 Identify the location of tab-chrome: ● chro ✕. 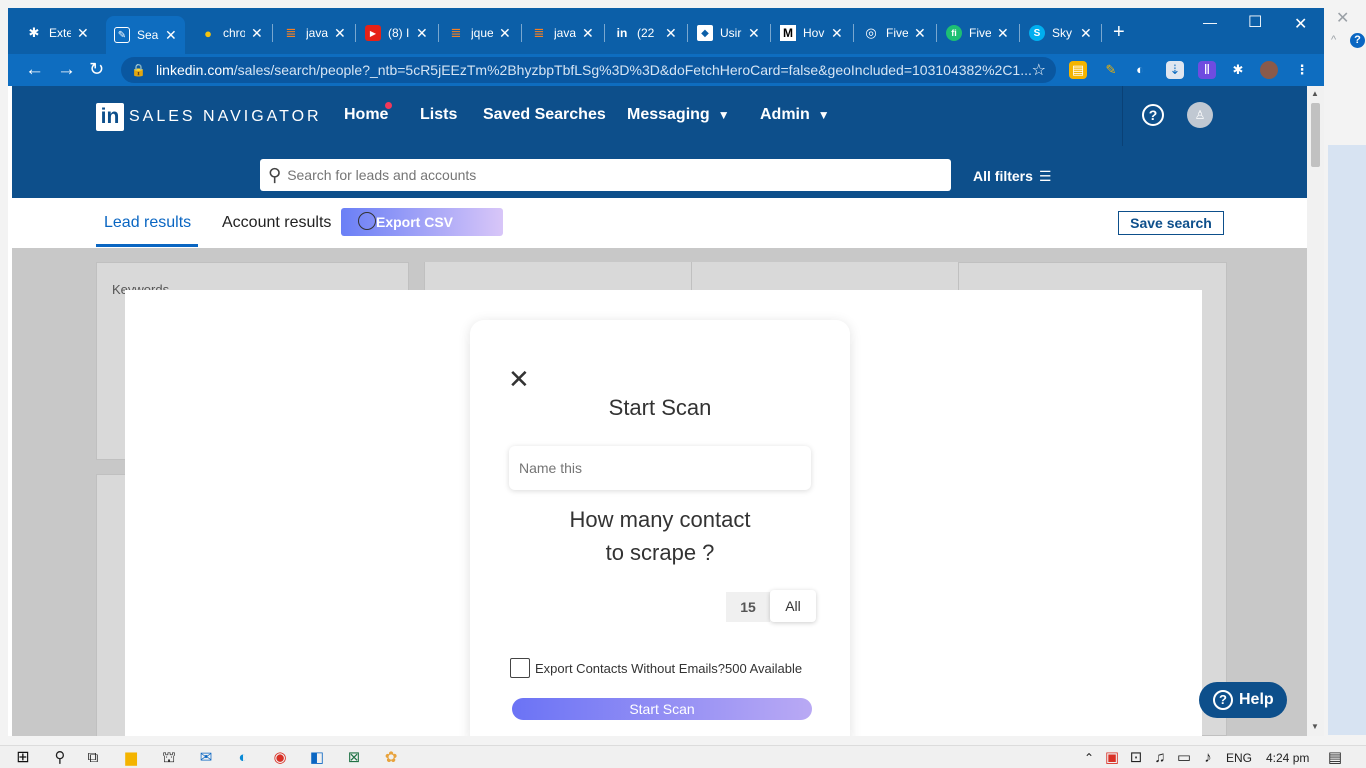
(231, 33).